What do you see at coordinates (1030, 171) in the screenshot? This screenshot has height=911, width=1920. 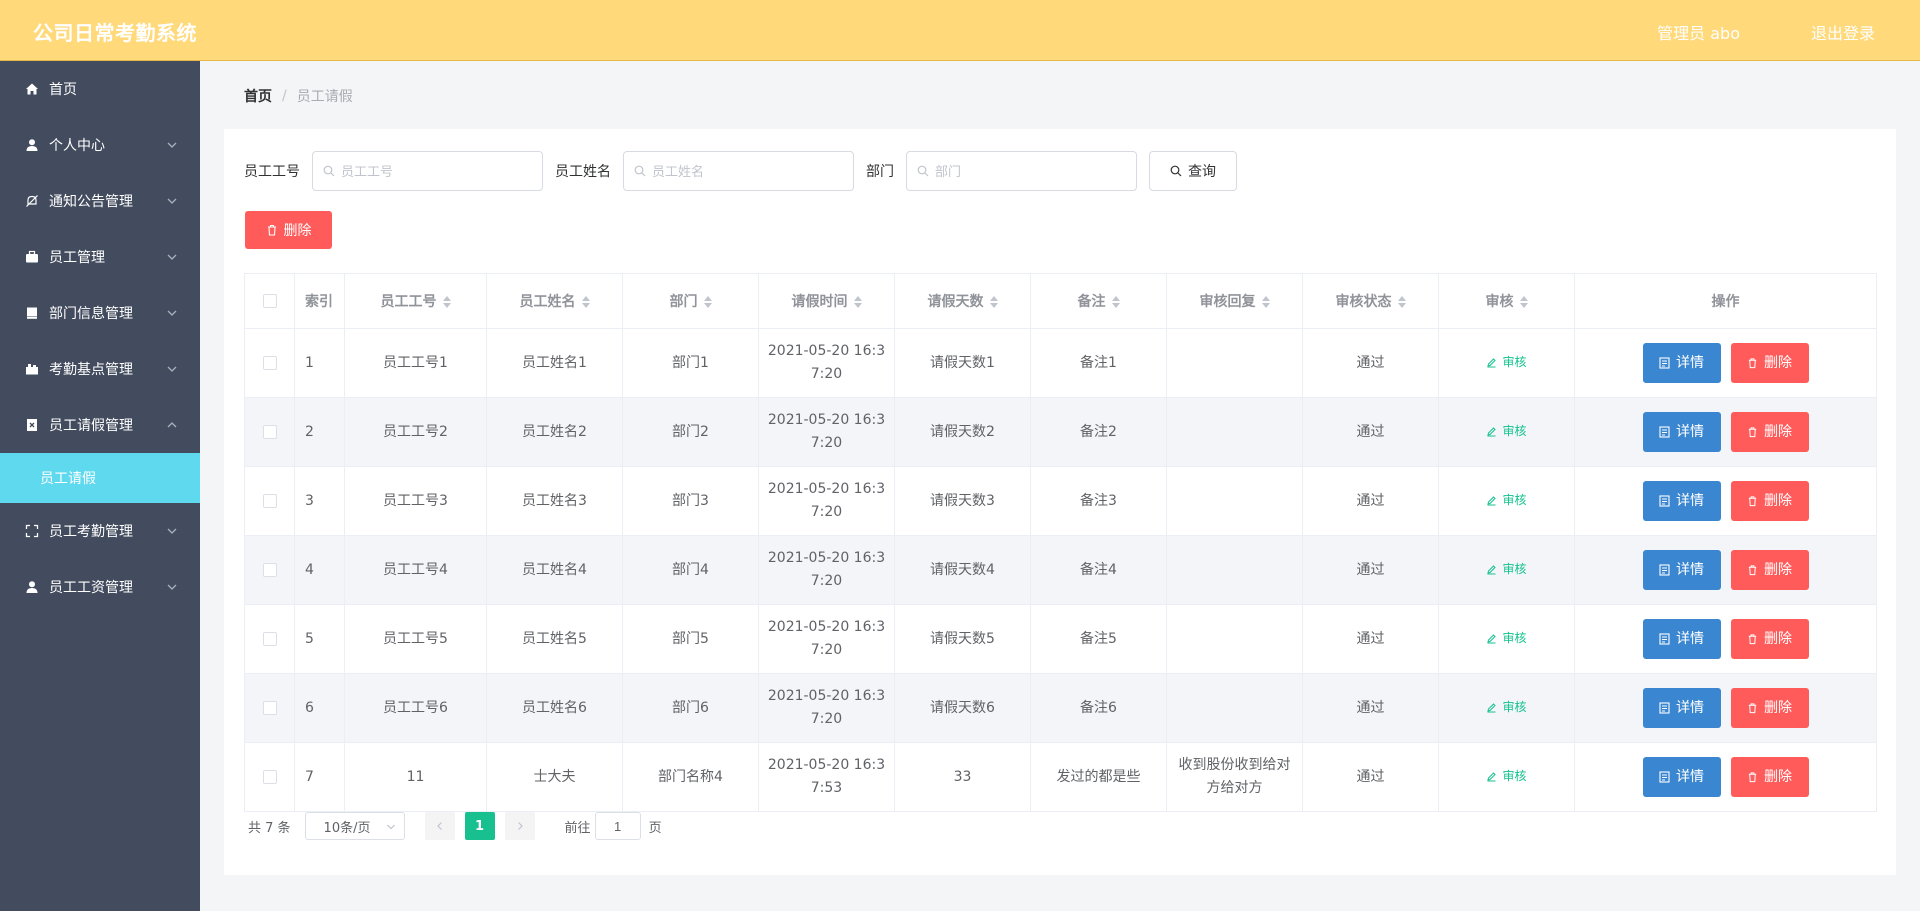 I see `dept-input` at bounding box center [1030, 171].